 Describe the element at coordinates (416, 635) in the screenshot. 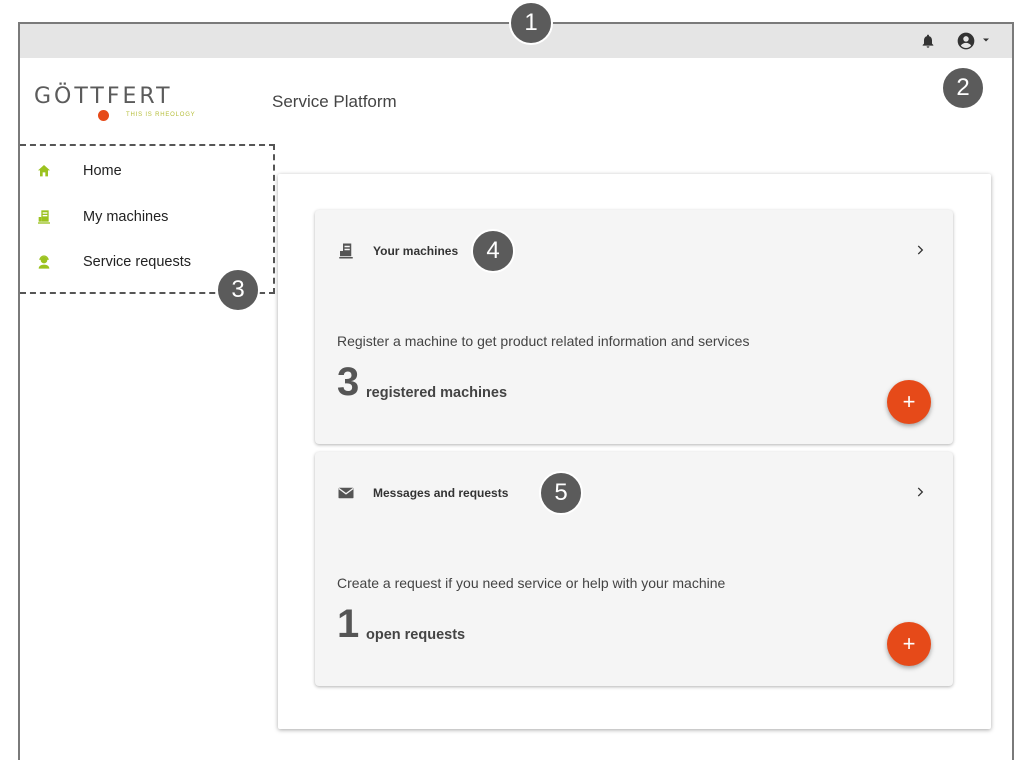

I see `count-label: open requests` at that location.